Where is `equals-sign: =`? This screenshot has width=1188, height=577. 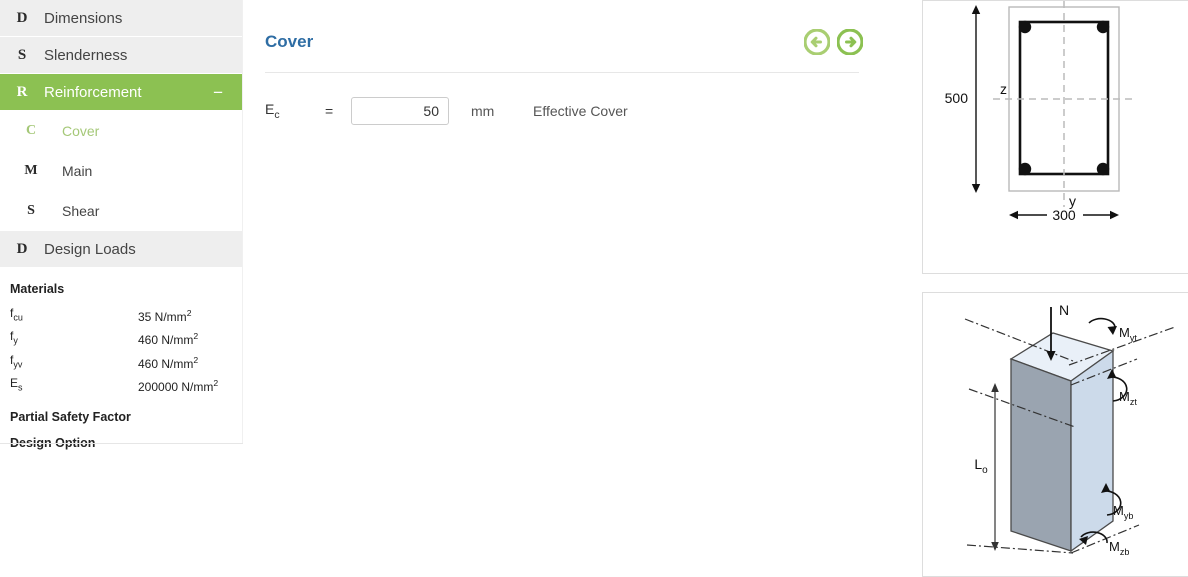
equals-sign: = is located at coordinates (329, 111).